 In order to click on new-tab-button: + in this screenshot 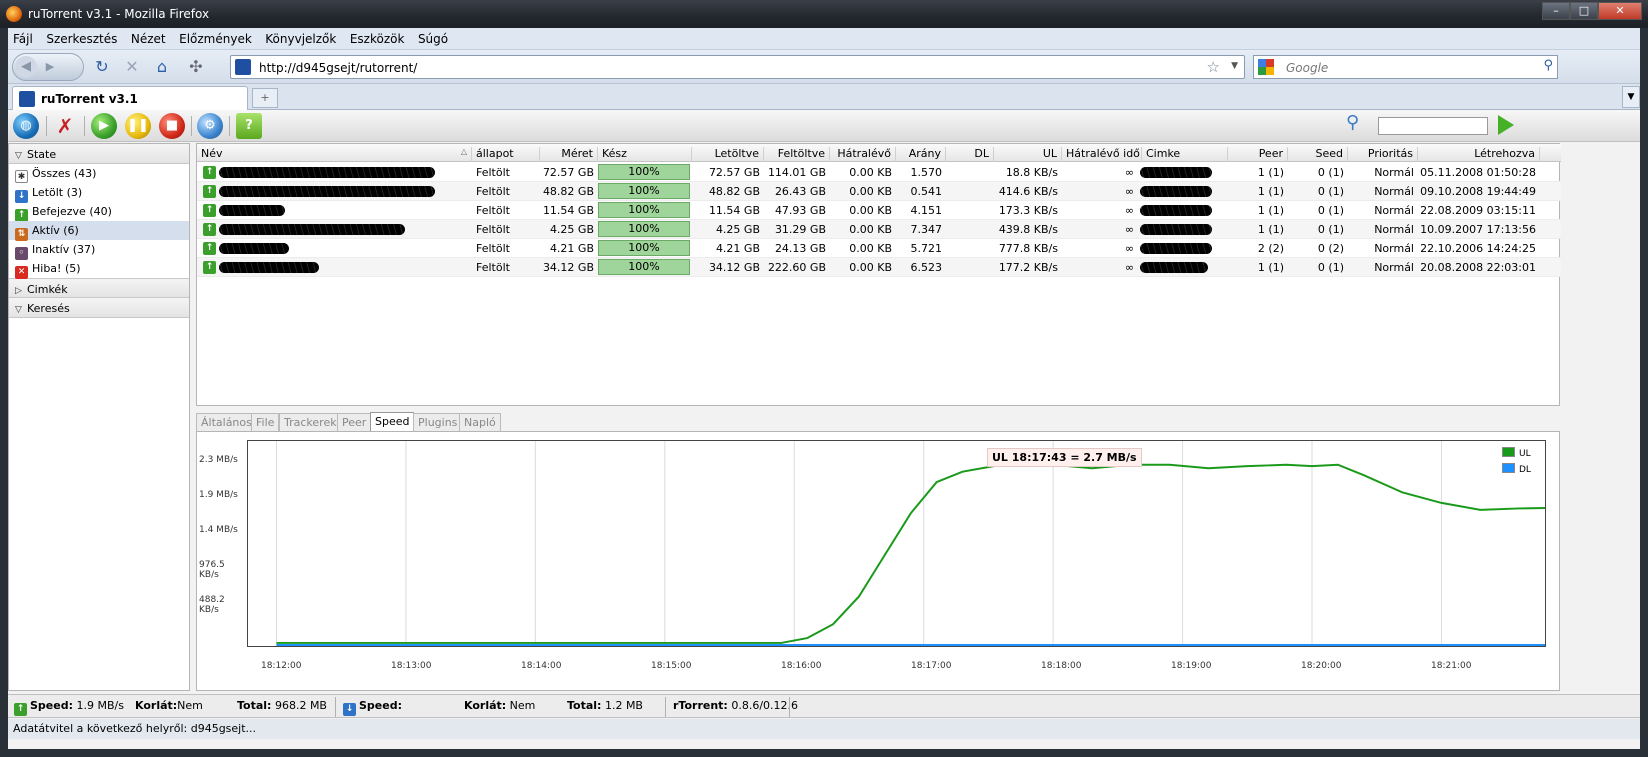, I will do `click(265, 98)`.